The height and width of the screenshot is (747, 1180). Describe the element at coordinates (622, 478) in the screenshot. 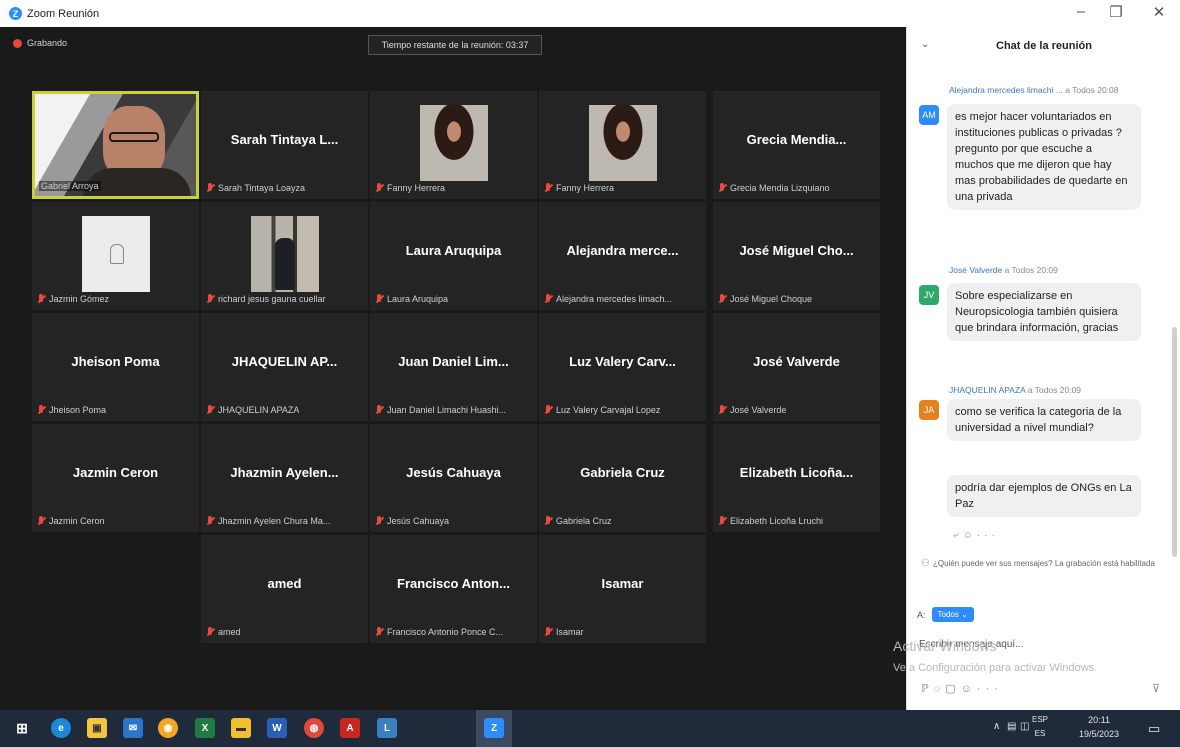

I see `participant-tile: Gabriela Cruz Gabriela Cruz` at that location.